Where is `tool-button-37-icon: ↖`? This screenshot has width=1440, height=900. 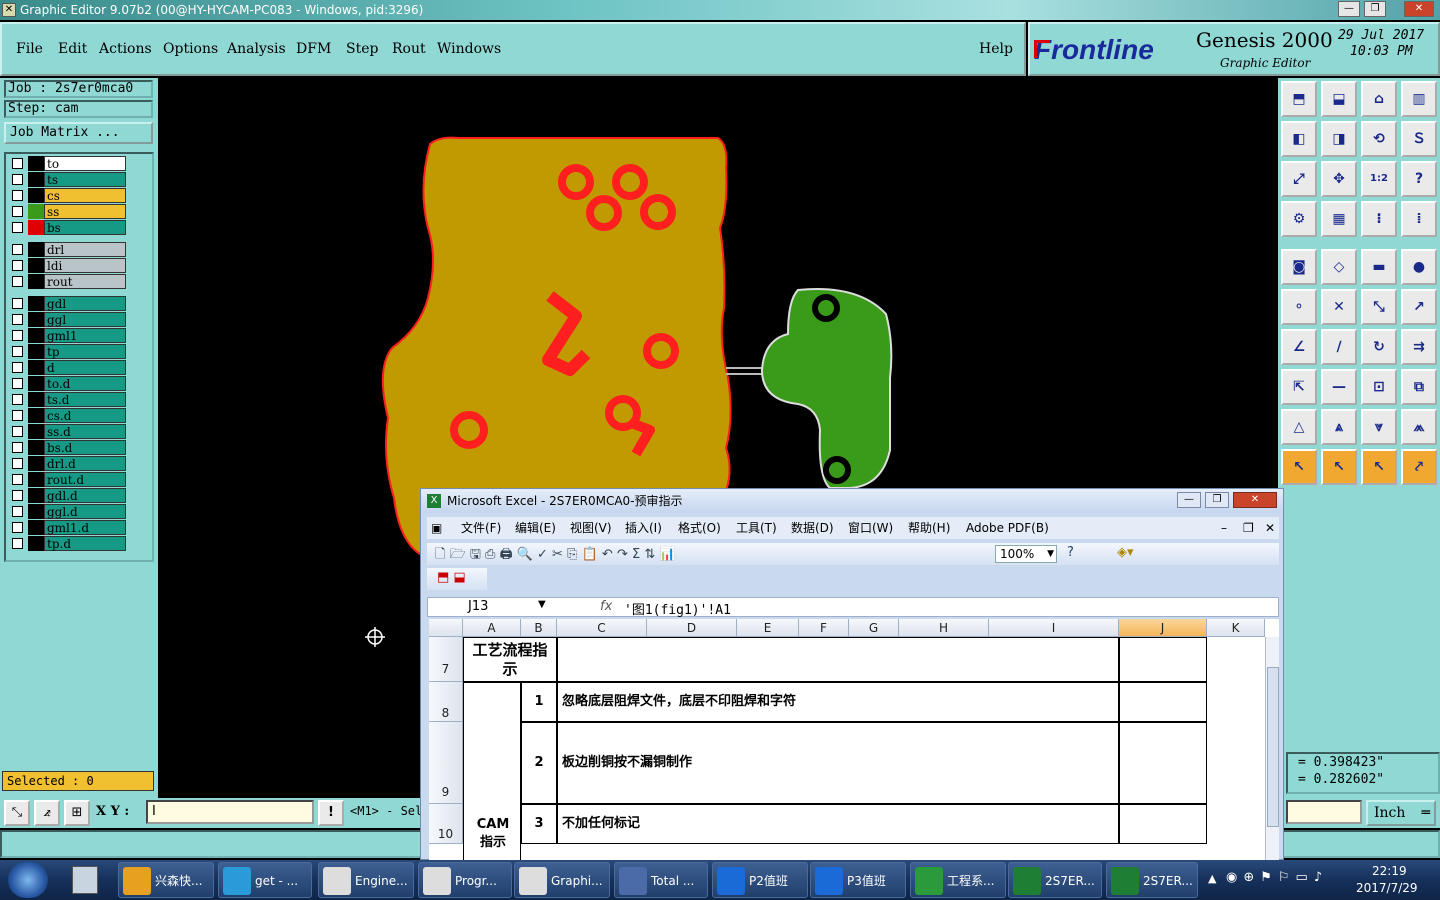 tool-button-37-icon: ↖ is located at coordinates (1299, 467).